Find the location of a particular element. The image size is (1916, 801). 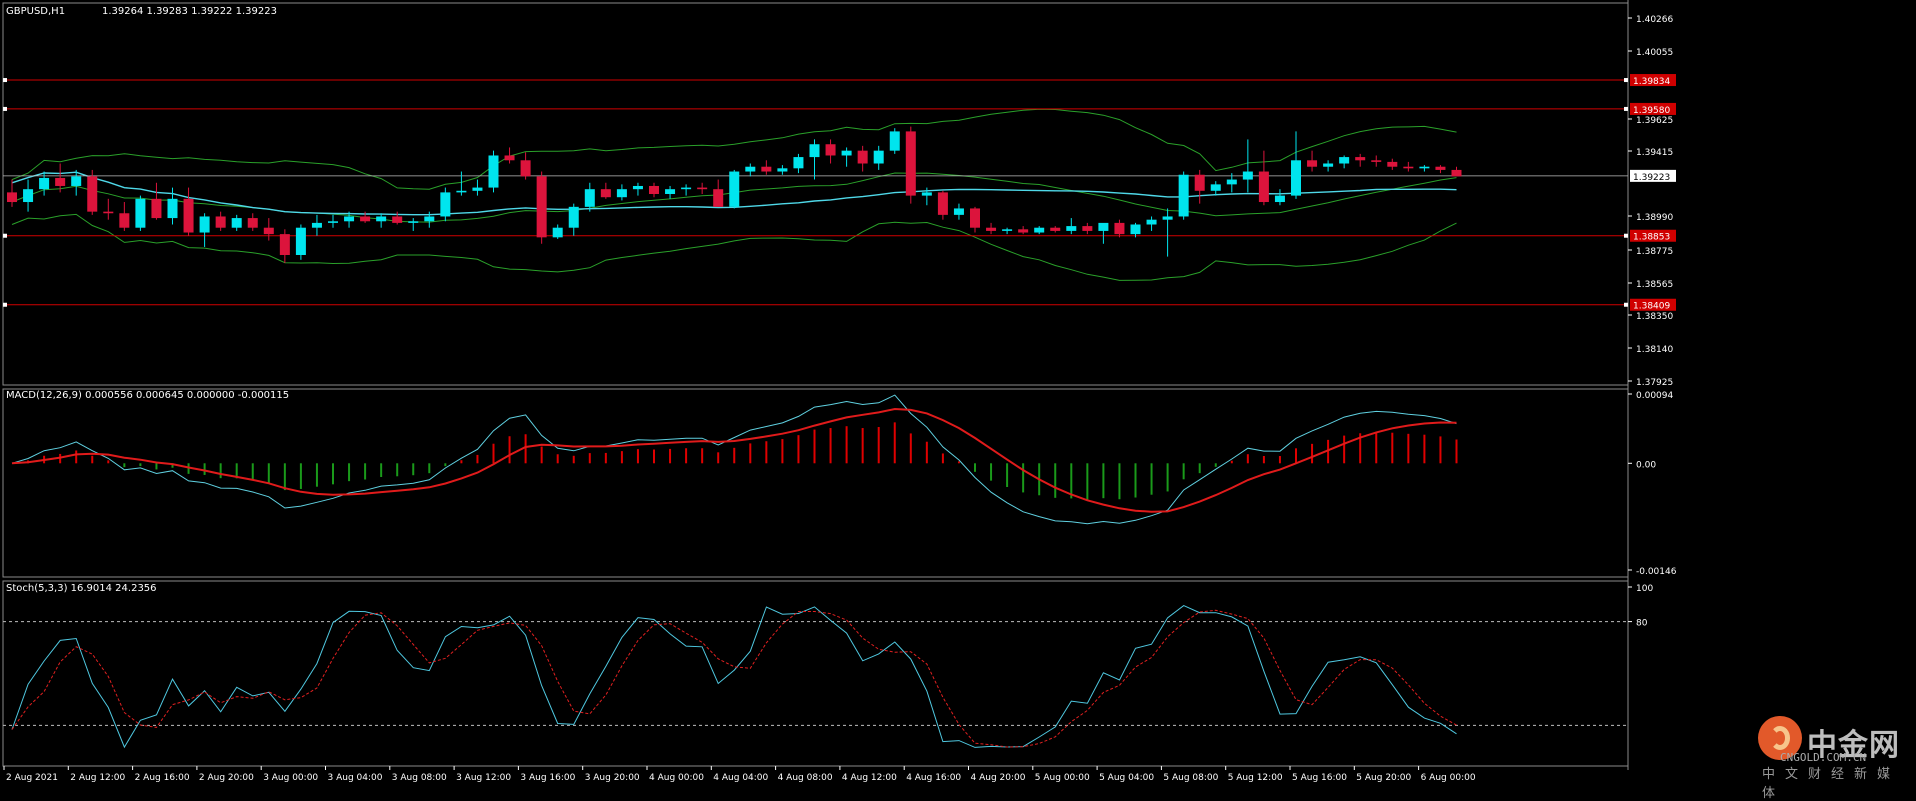

macd-panel is located at coordinates (734, 459).